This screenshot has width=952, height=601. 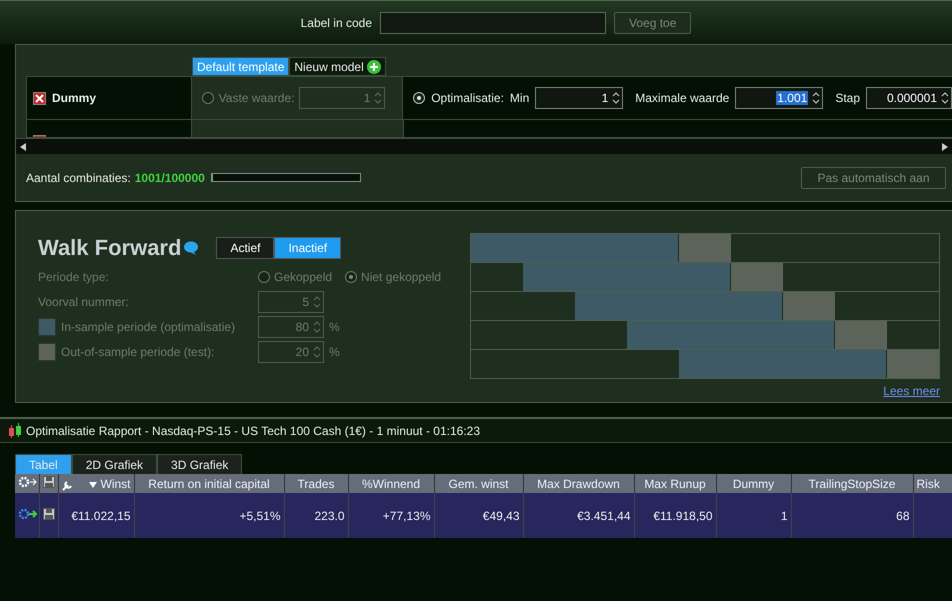 I want to click on min-label: Min, so click(x=520, y=98).